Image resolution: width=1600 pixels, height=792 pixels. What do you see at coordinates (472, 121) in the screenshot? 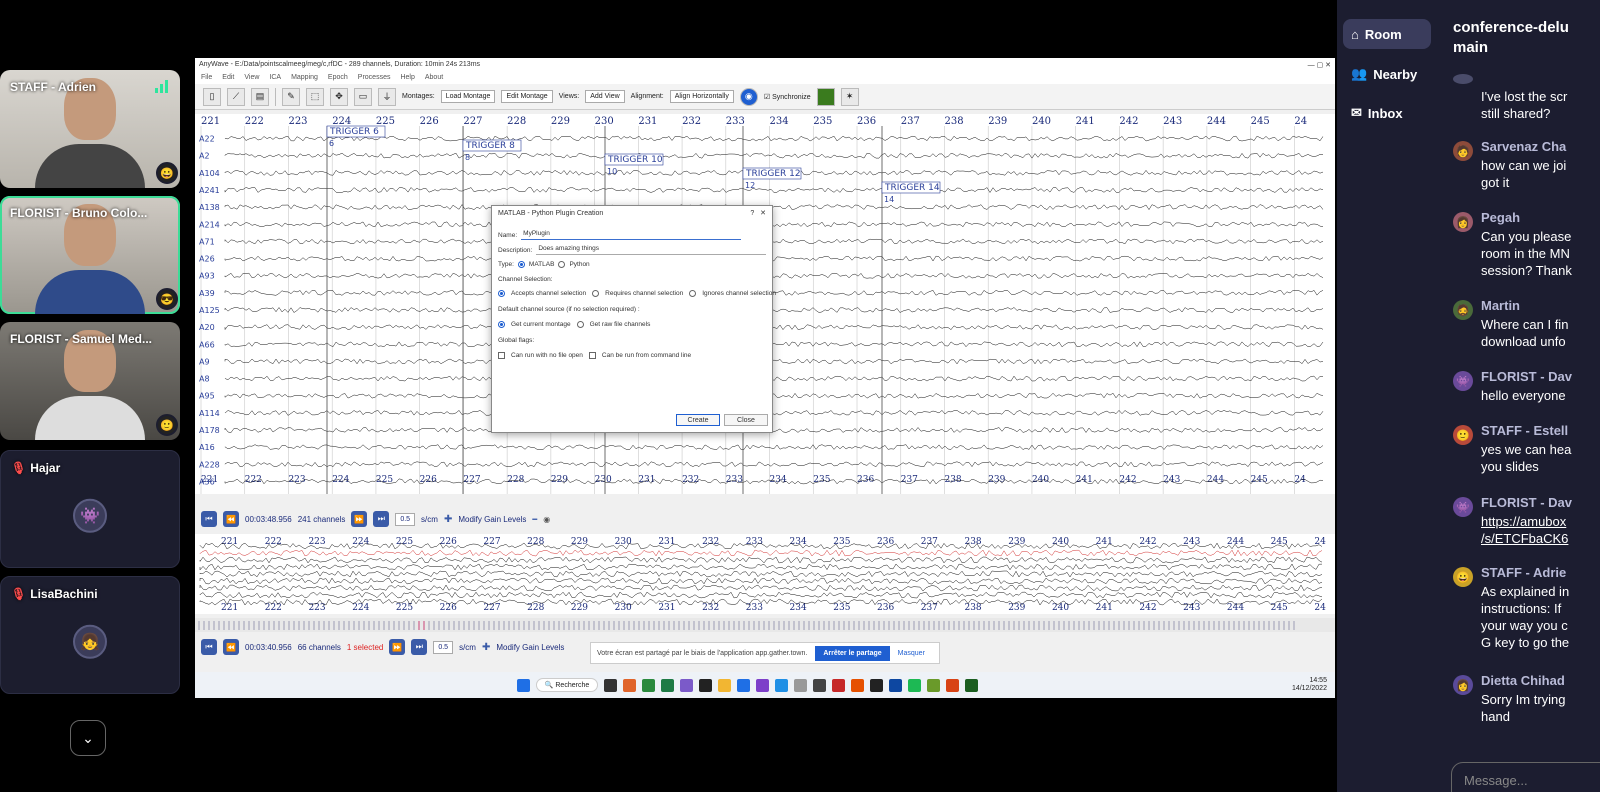
I see `time-tick-label: 227` at bounding box center [472, 121].